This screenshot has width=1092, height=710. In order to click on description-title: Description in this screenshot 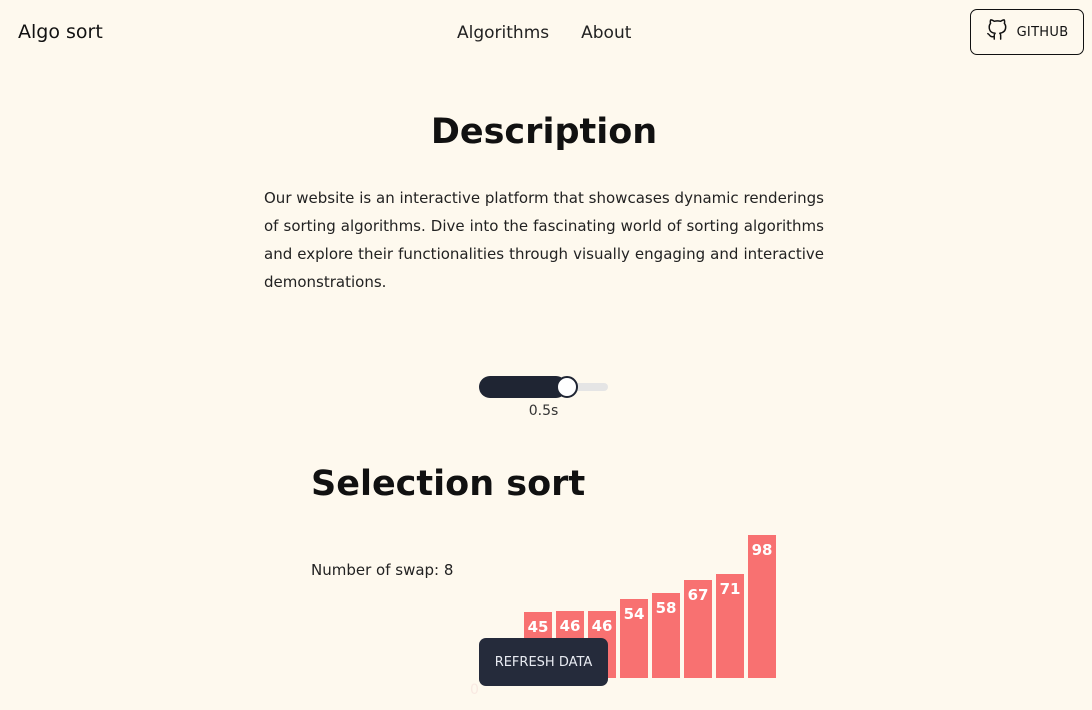, I will do `click(544, 132)`.